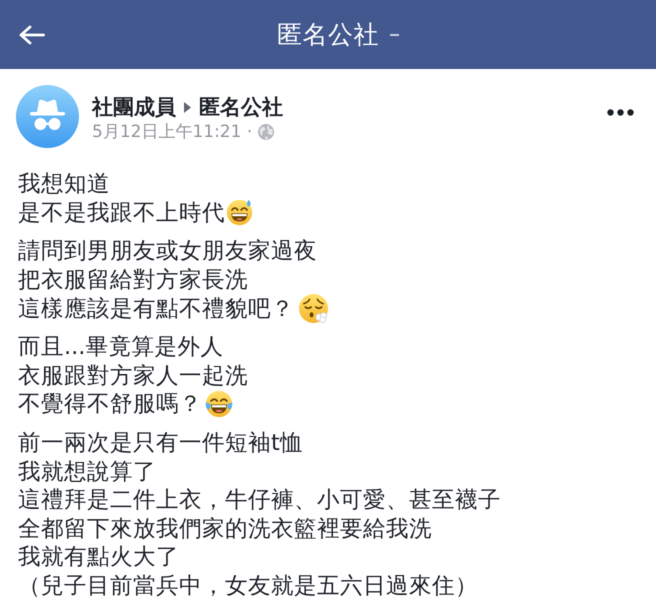 The image size is (656, 616). What do you see at coordinates (160, 443) in the screenshot?
I see `post-text: 前一兩次是只有一件短袖t恤` at bounding box center [160, 443].